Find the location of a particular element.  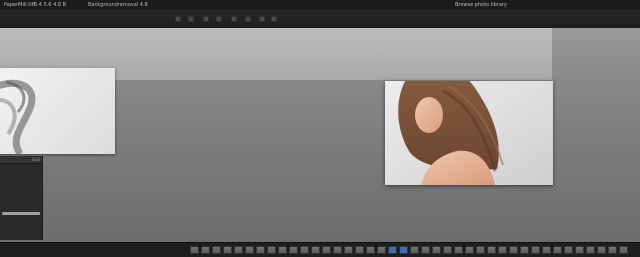

side-panel-slider is located at coordinates (21, 213).